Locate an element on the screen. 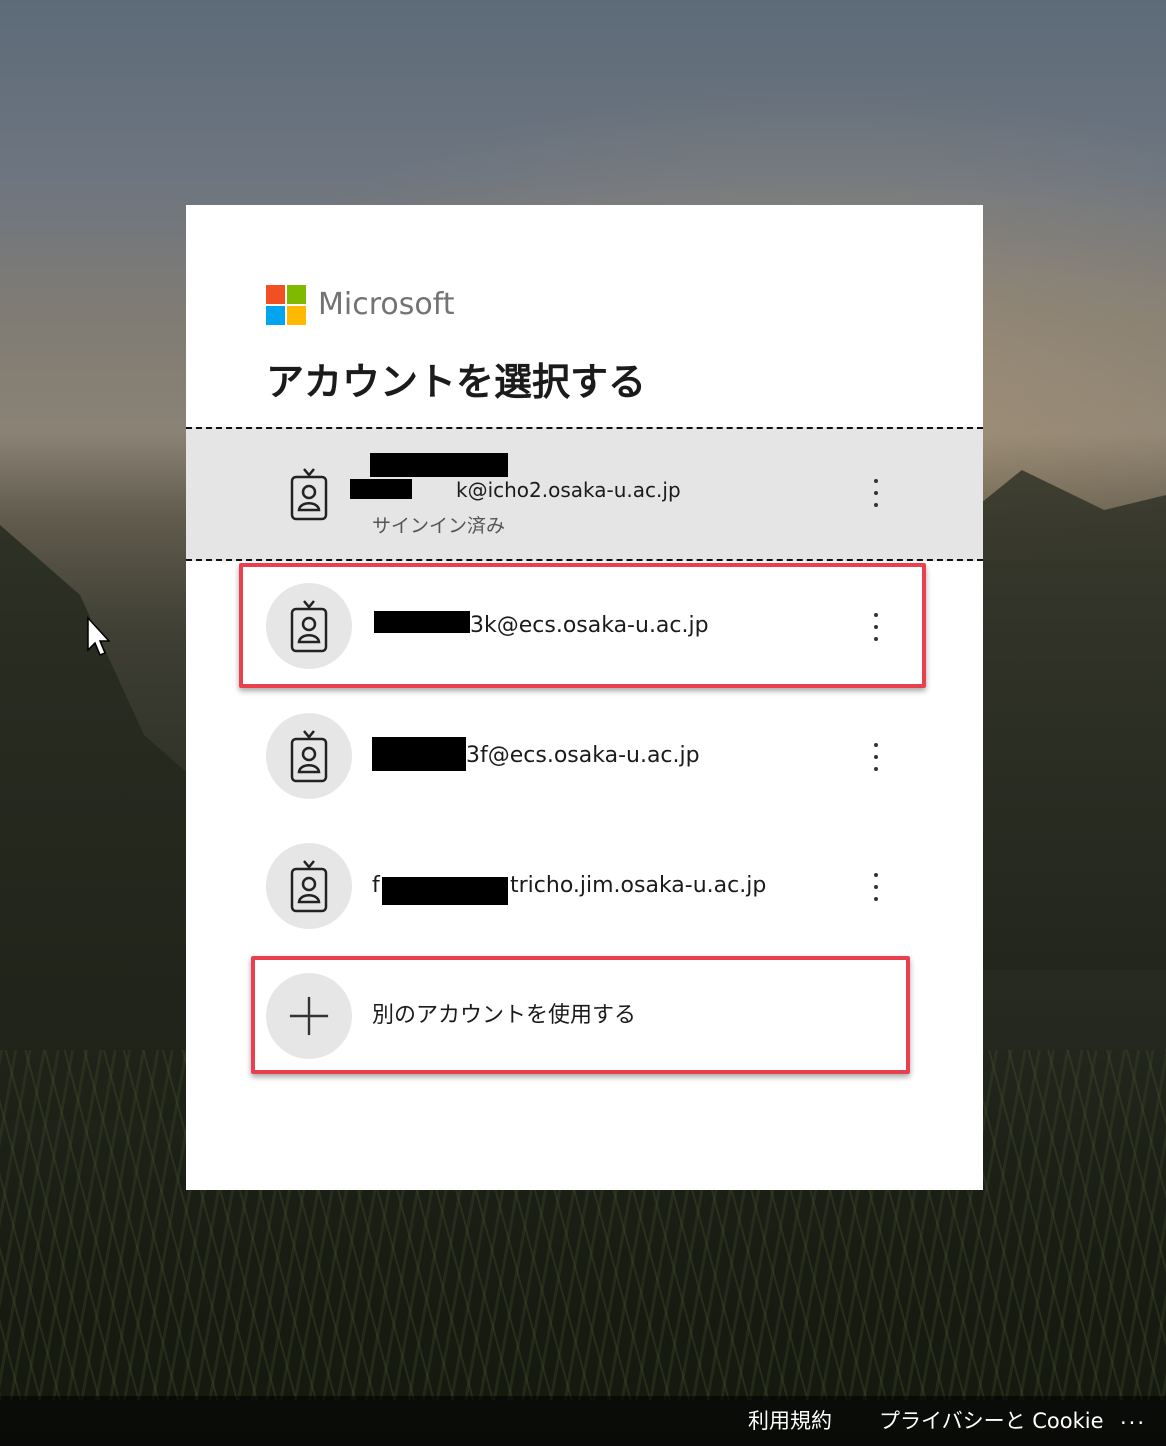  plus-icon is located at coordinates (309, 1016).